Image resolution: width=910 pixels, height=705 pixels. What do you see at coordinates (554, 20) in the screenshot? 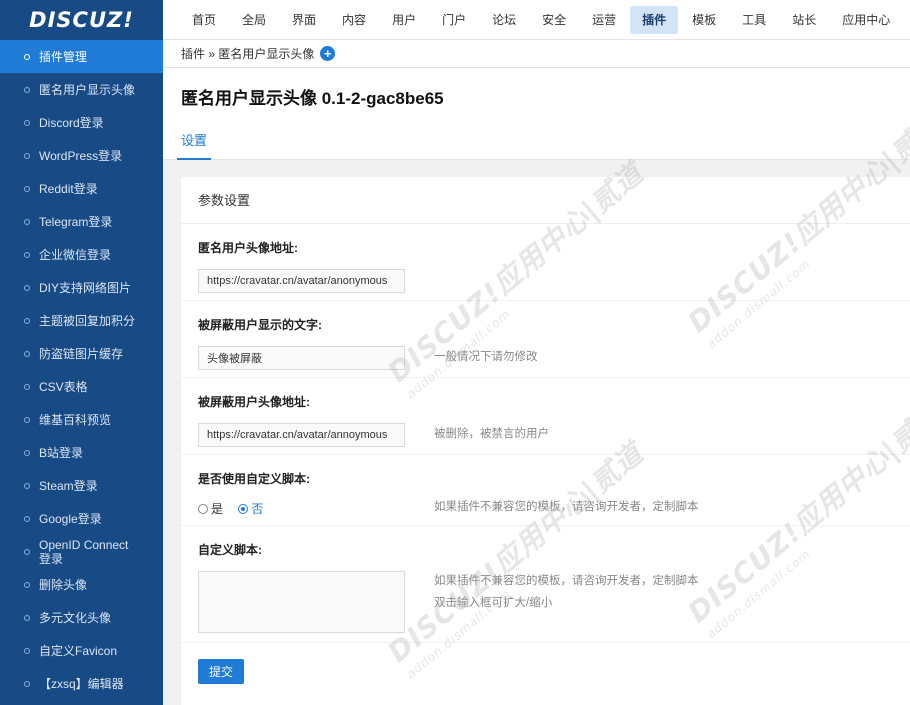
I see `topnav-item-security: 安全` at bounding box center [554, 20].